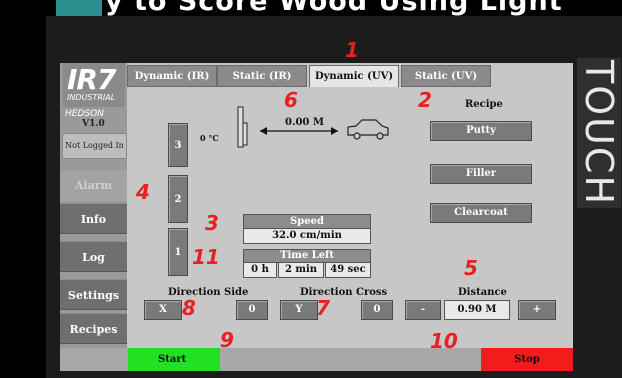 This screenshot has width=622, height=378. I want to click on direction-side-value: 0, so click(252, 310).